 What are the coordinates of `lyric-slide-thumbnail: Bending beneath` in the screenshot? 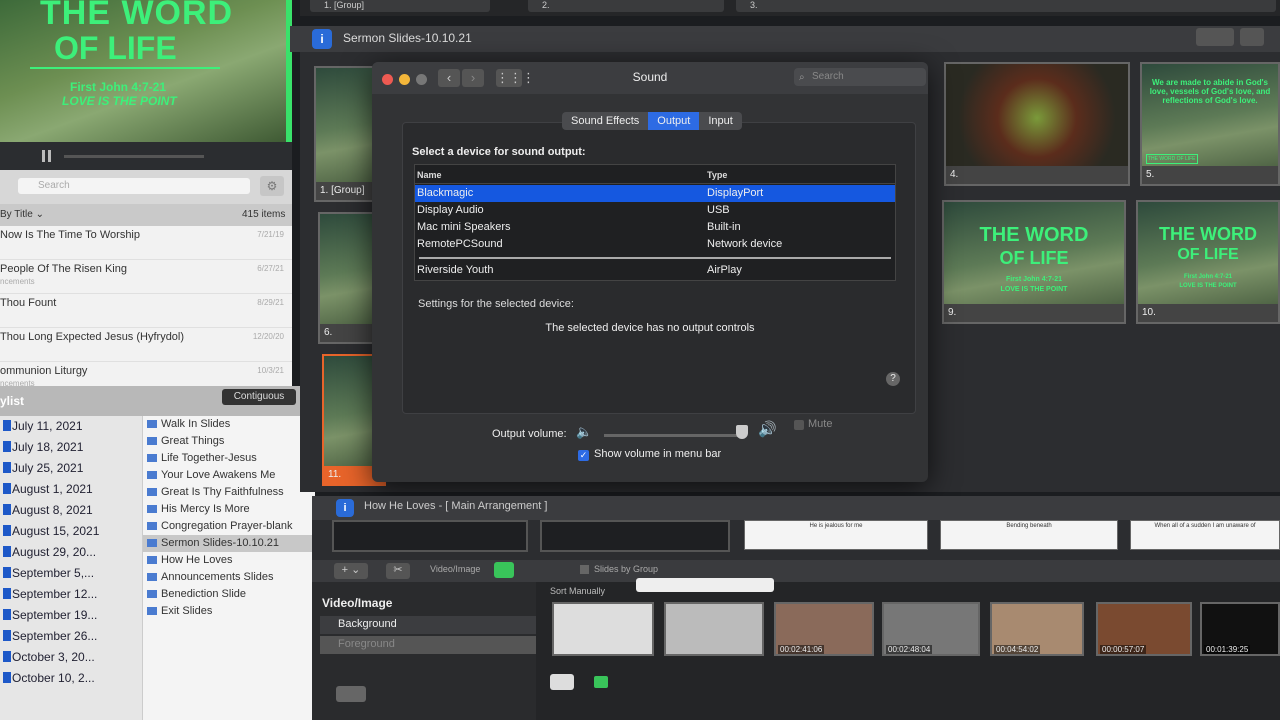 It's located at (1029, 535).